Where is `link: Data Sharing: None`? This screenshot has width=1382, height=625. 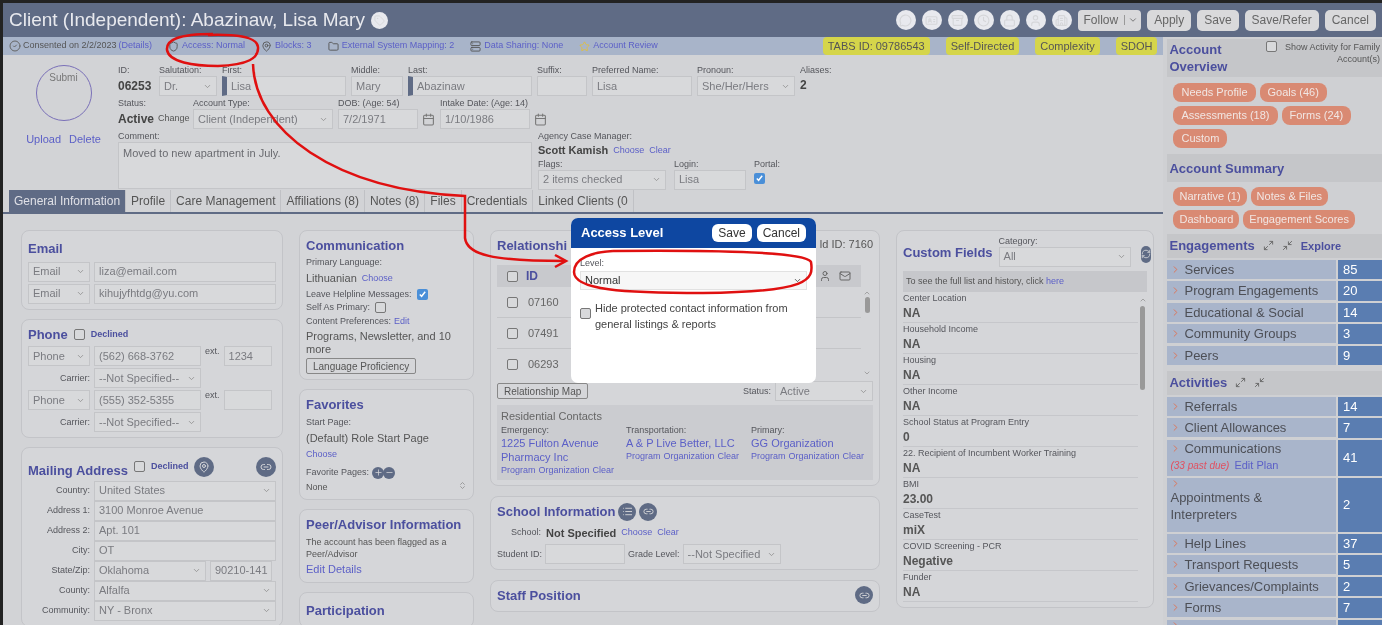
link: Data Sharing: None is located at coordinates (524, 46).